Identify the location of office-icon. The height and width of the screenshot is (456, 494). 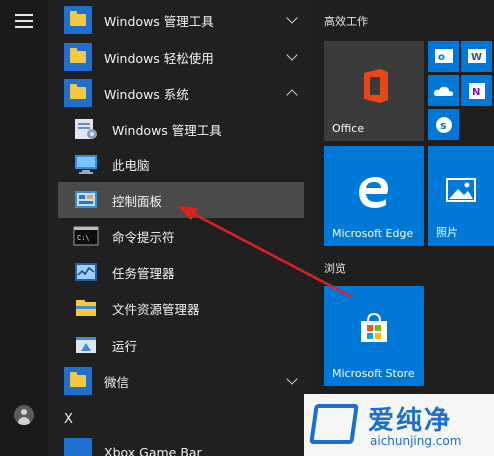
(376, 86).